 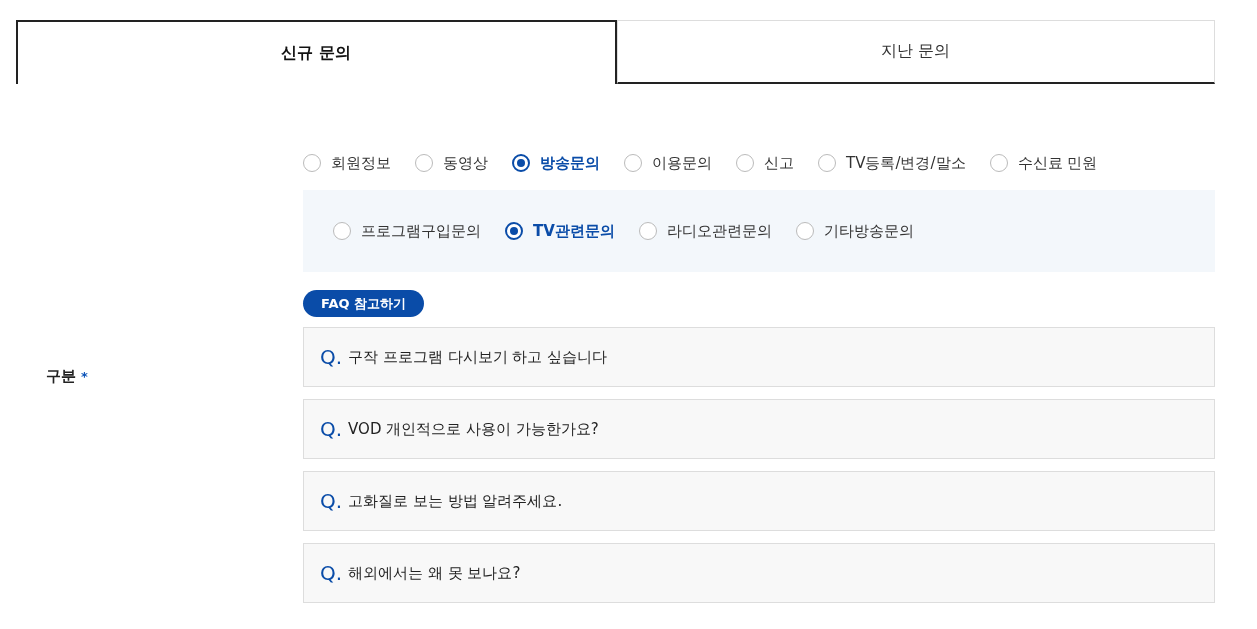 What do you see at coordinates (759, 501) in the screenshot?
I see `faq-item: Q. 고화질로 보는 방법 알려주세요.` at bounding box center [759, 501].